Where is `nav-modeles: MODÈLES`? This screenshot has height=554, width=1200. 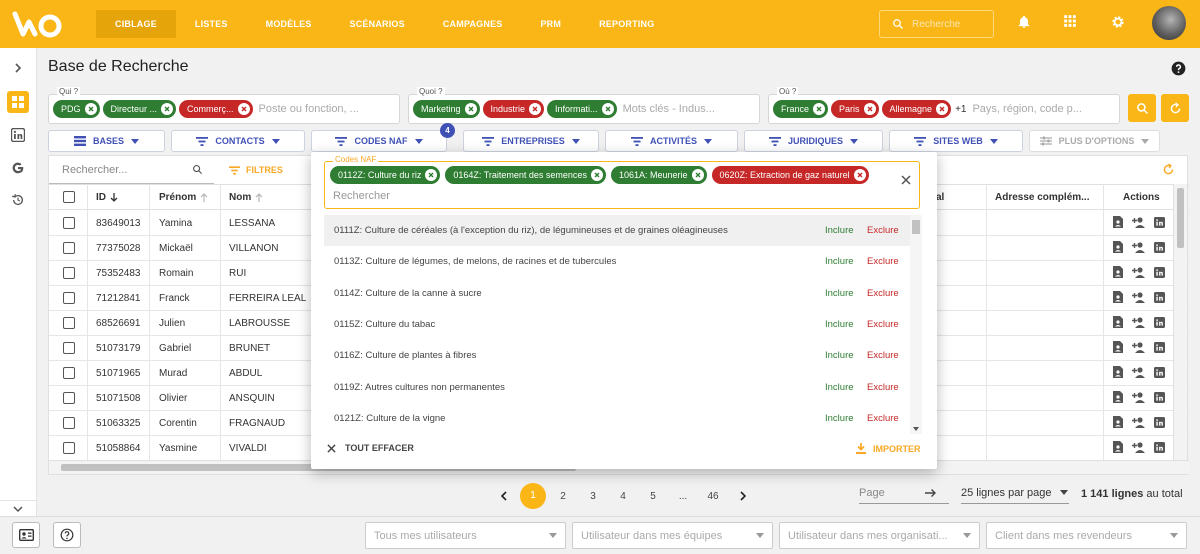 nav-modeles: MODÈLES is located at coordinates (289, 24).